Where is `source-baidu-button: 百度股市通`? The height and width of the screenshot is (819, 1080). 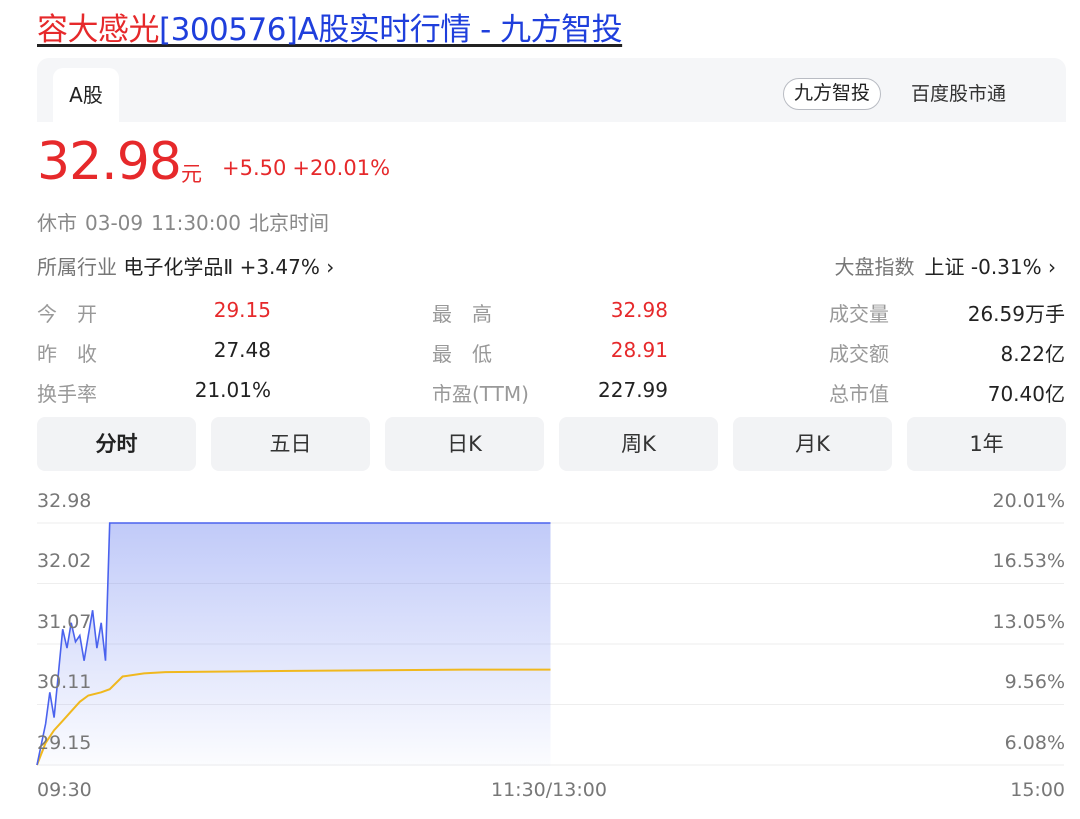
source-baidu-button: 百度股市通 is located at coordinates (958, 94).